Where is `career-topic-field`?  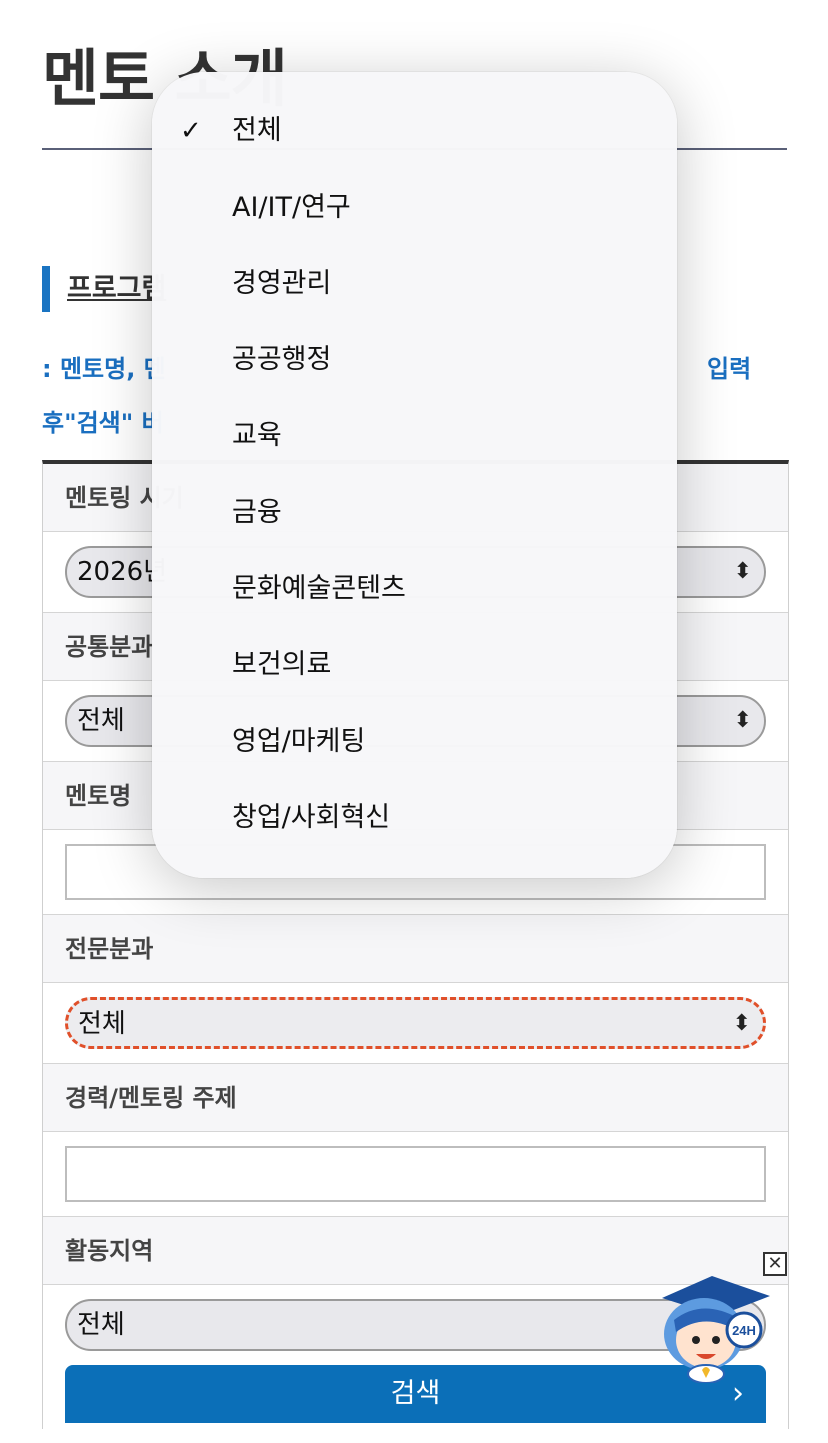
career-topic-field is located at coordinates (415, 1174).